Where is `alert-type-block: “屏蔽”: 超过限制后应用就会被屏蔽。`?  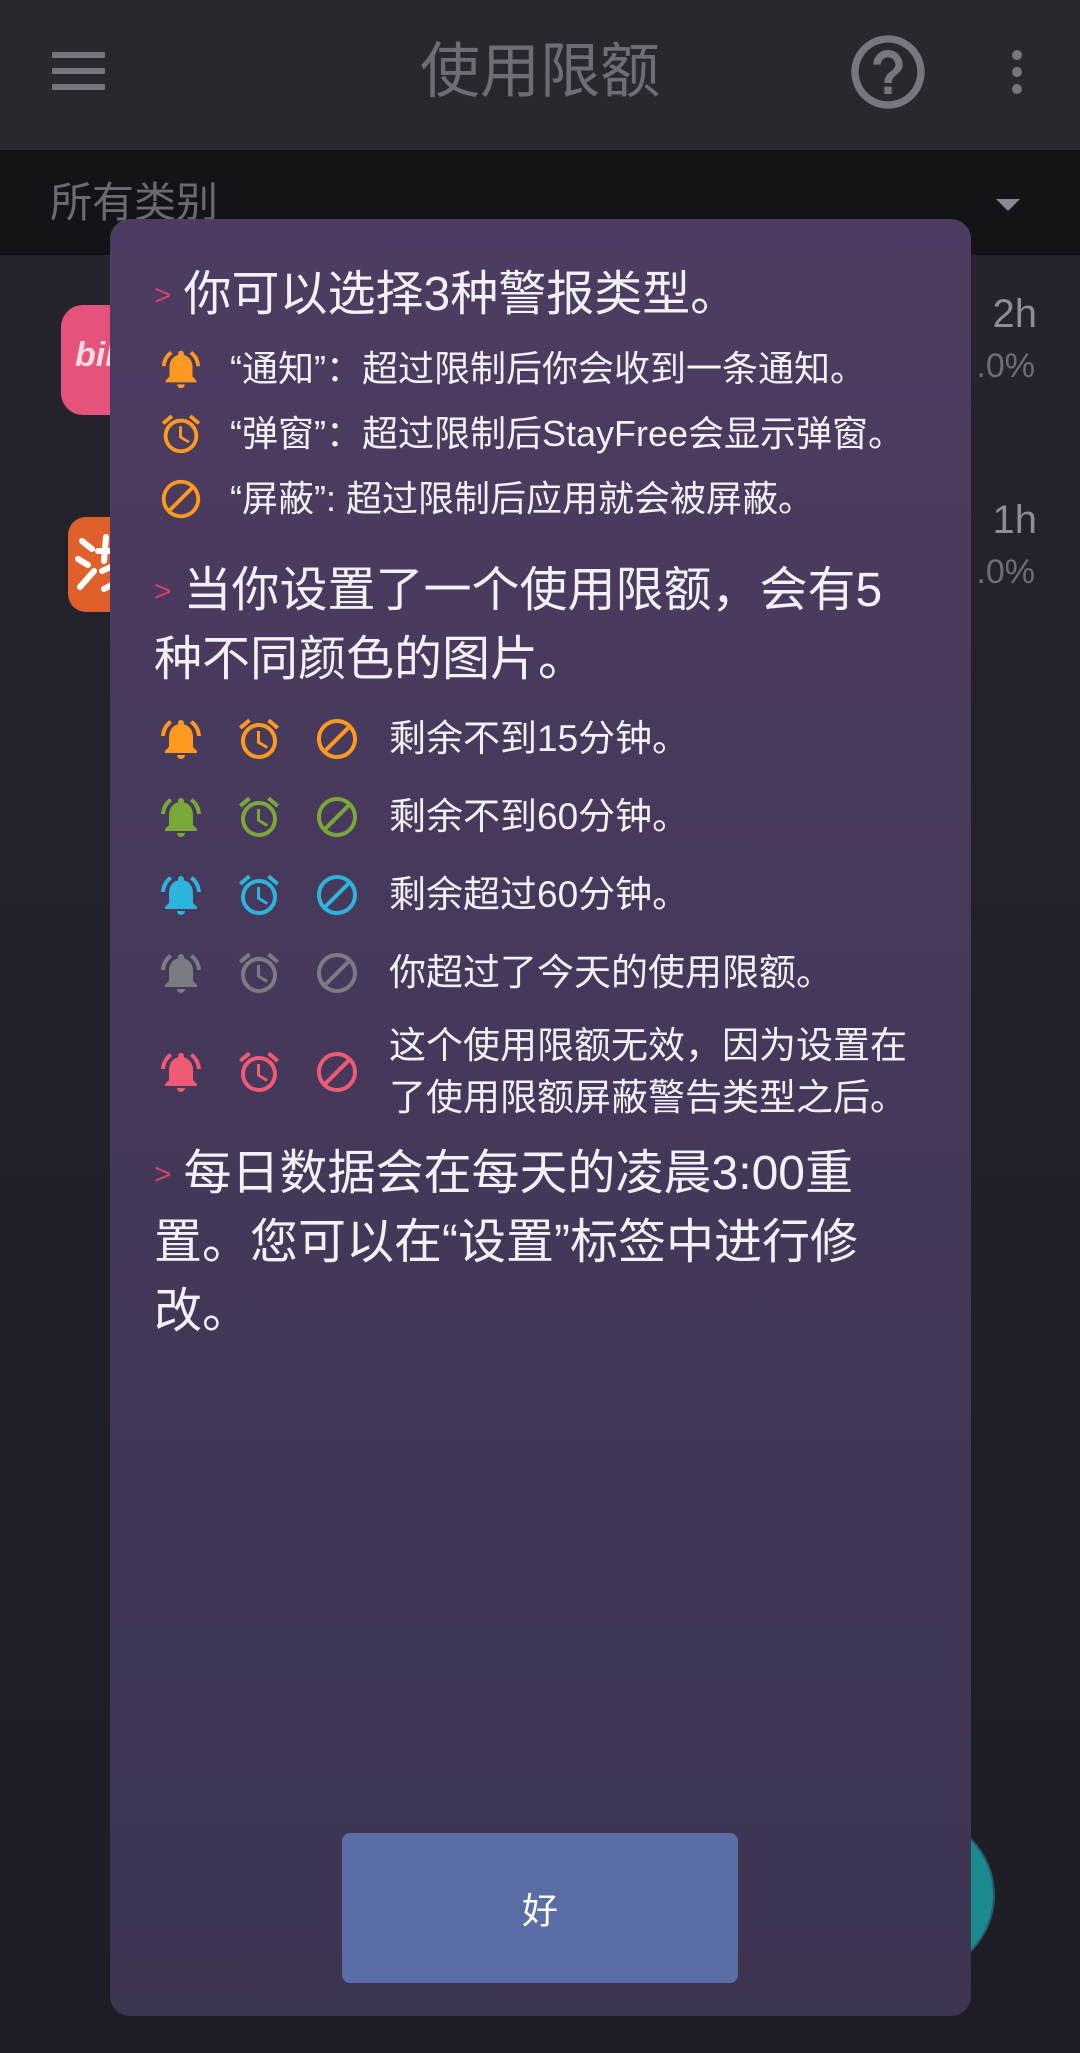 alert-type-block: “屏蔽”: 超过限制后应用就会被屏蔽。 is located at coordinates (537, 499).